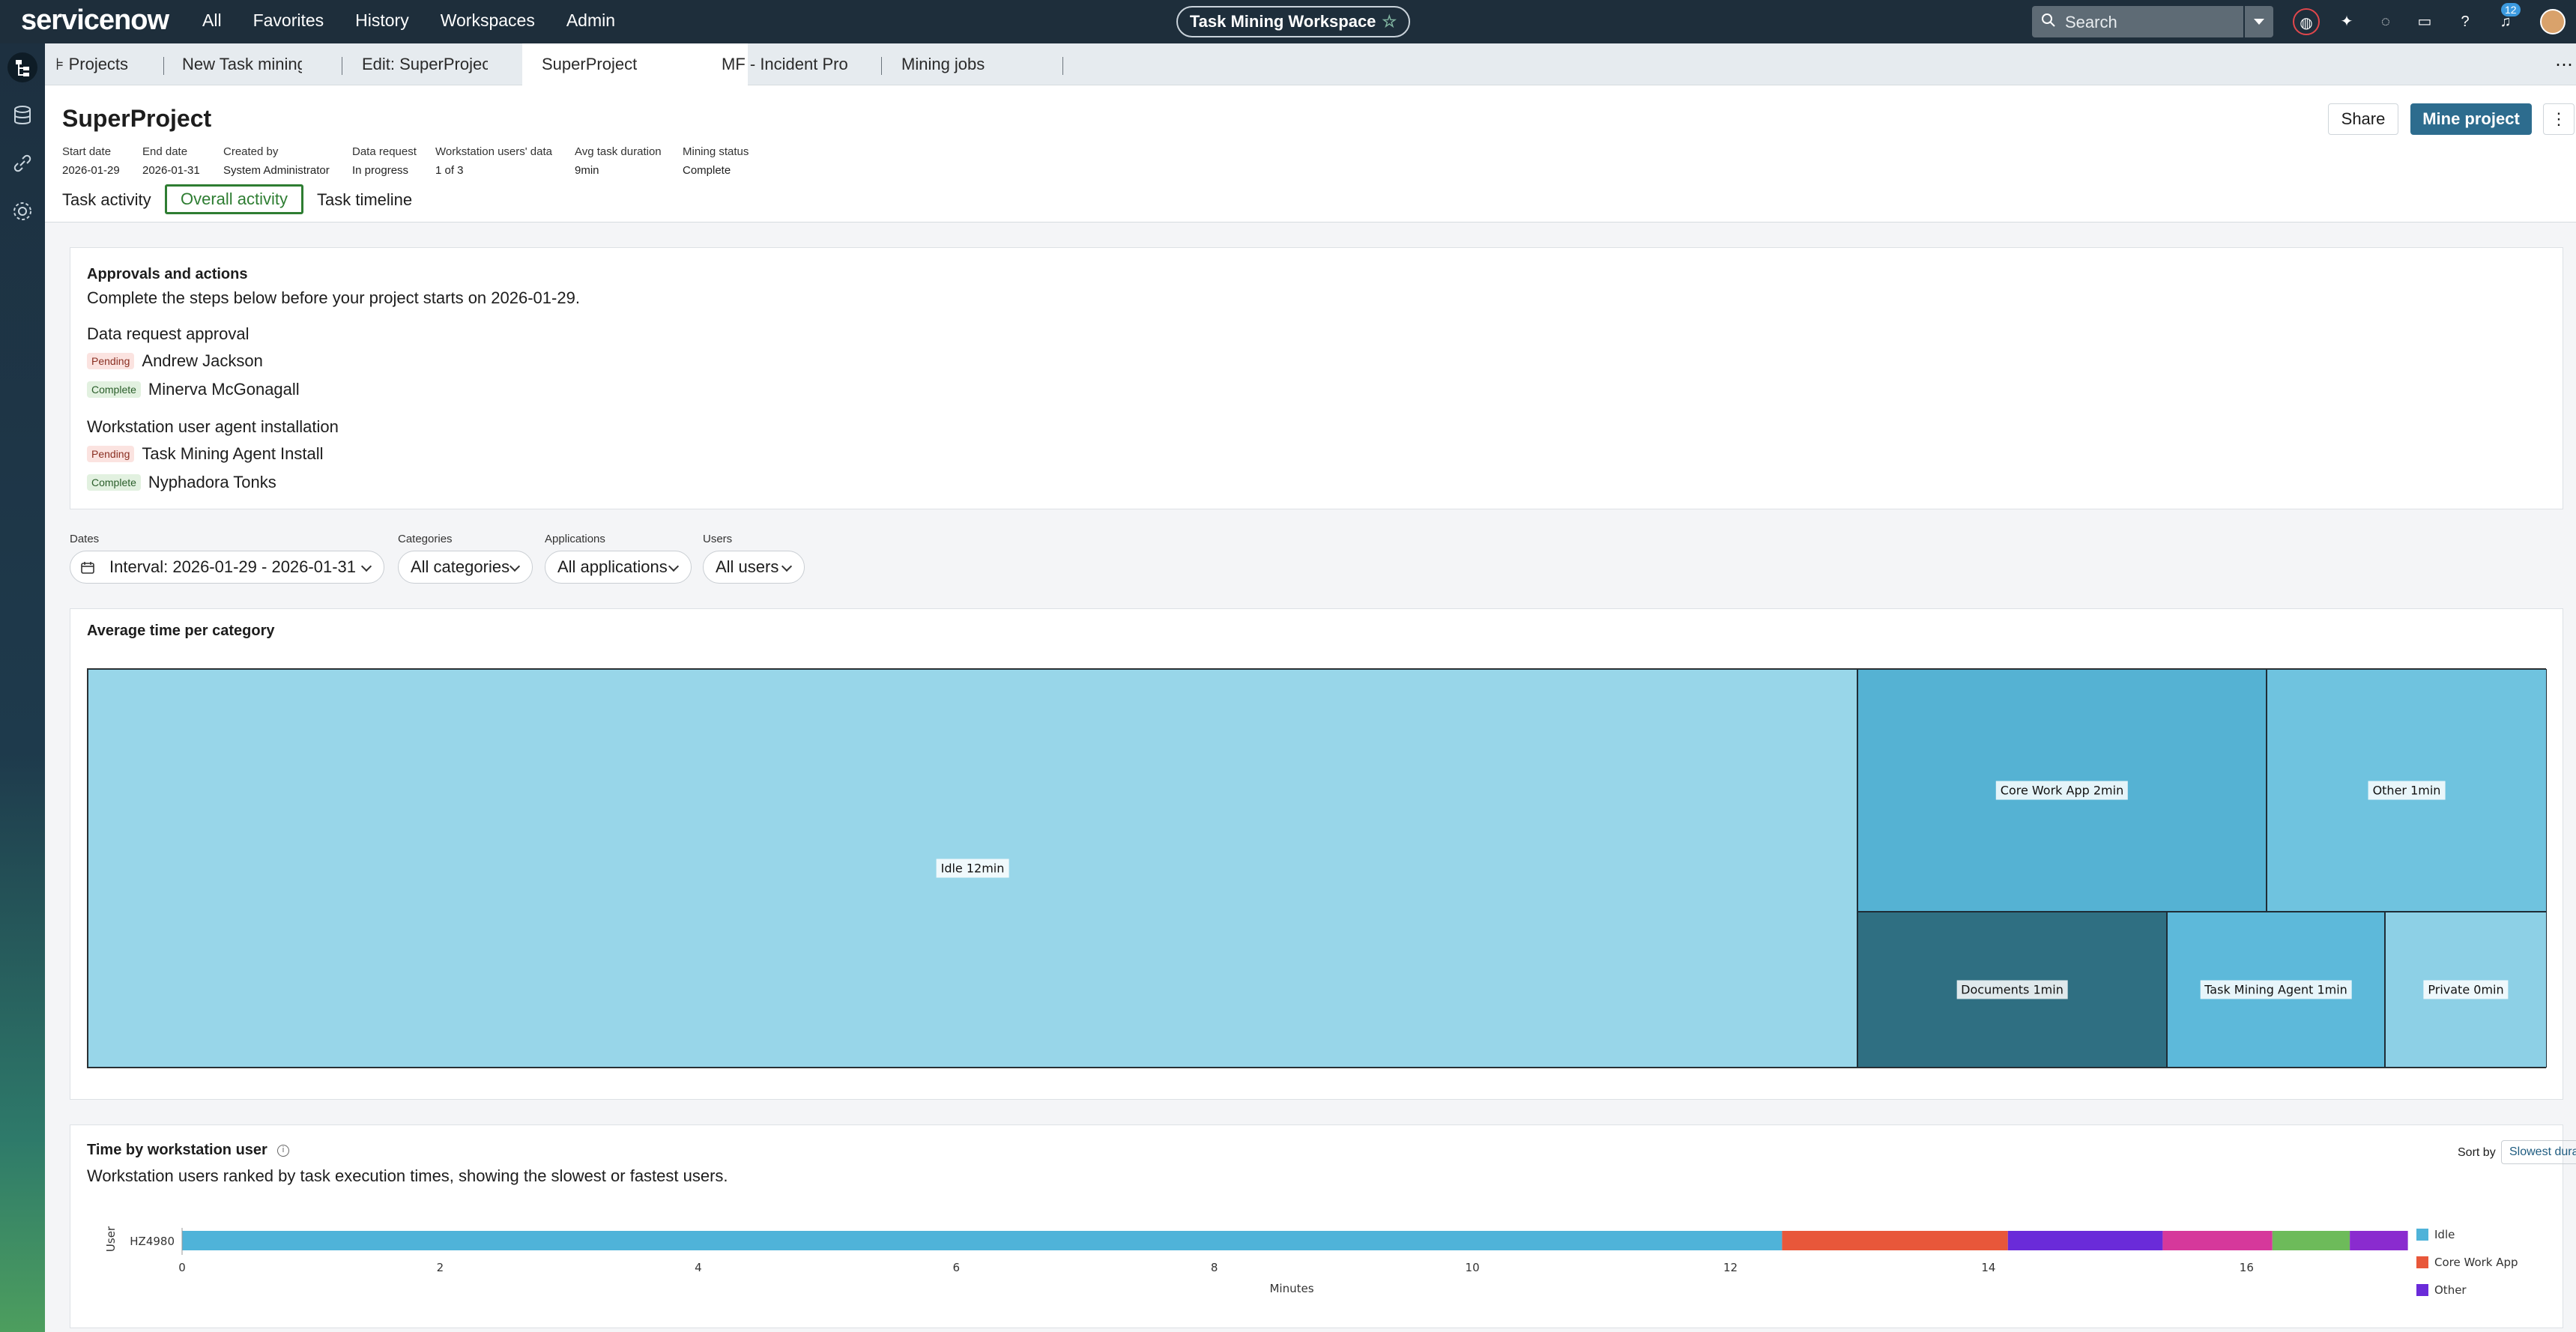  What do you see at coordinates (182, 1267) in the screenshot?
I see `x-tick-label: 0` at bounding box center [182, 1267].